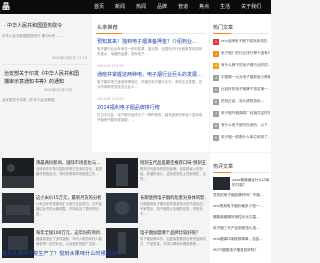  Describe the element at coordinates (41, 73) in the screenshot. I see `left-headline-2: 治安部关于印发《中华人民共和国` at that location.